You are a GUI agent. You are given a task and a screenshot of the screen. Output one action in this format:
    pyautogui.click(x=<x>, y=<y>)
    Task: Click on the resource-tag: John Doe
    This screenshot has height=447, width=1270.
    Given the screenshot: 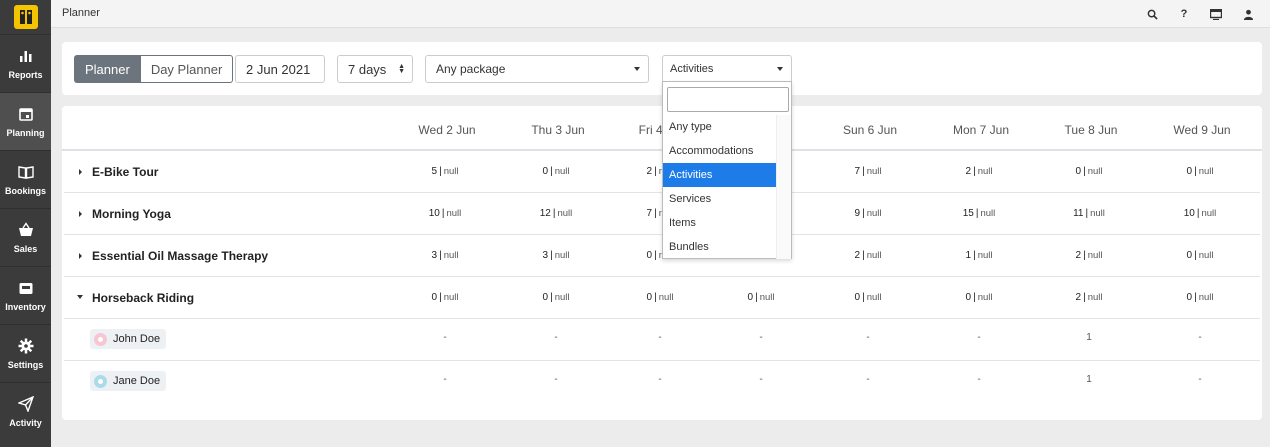 What is the action you would take?
    pyautogui.click(x=128, y=339)
    